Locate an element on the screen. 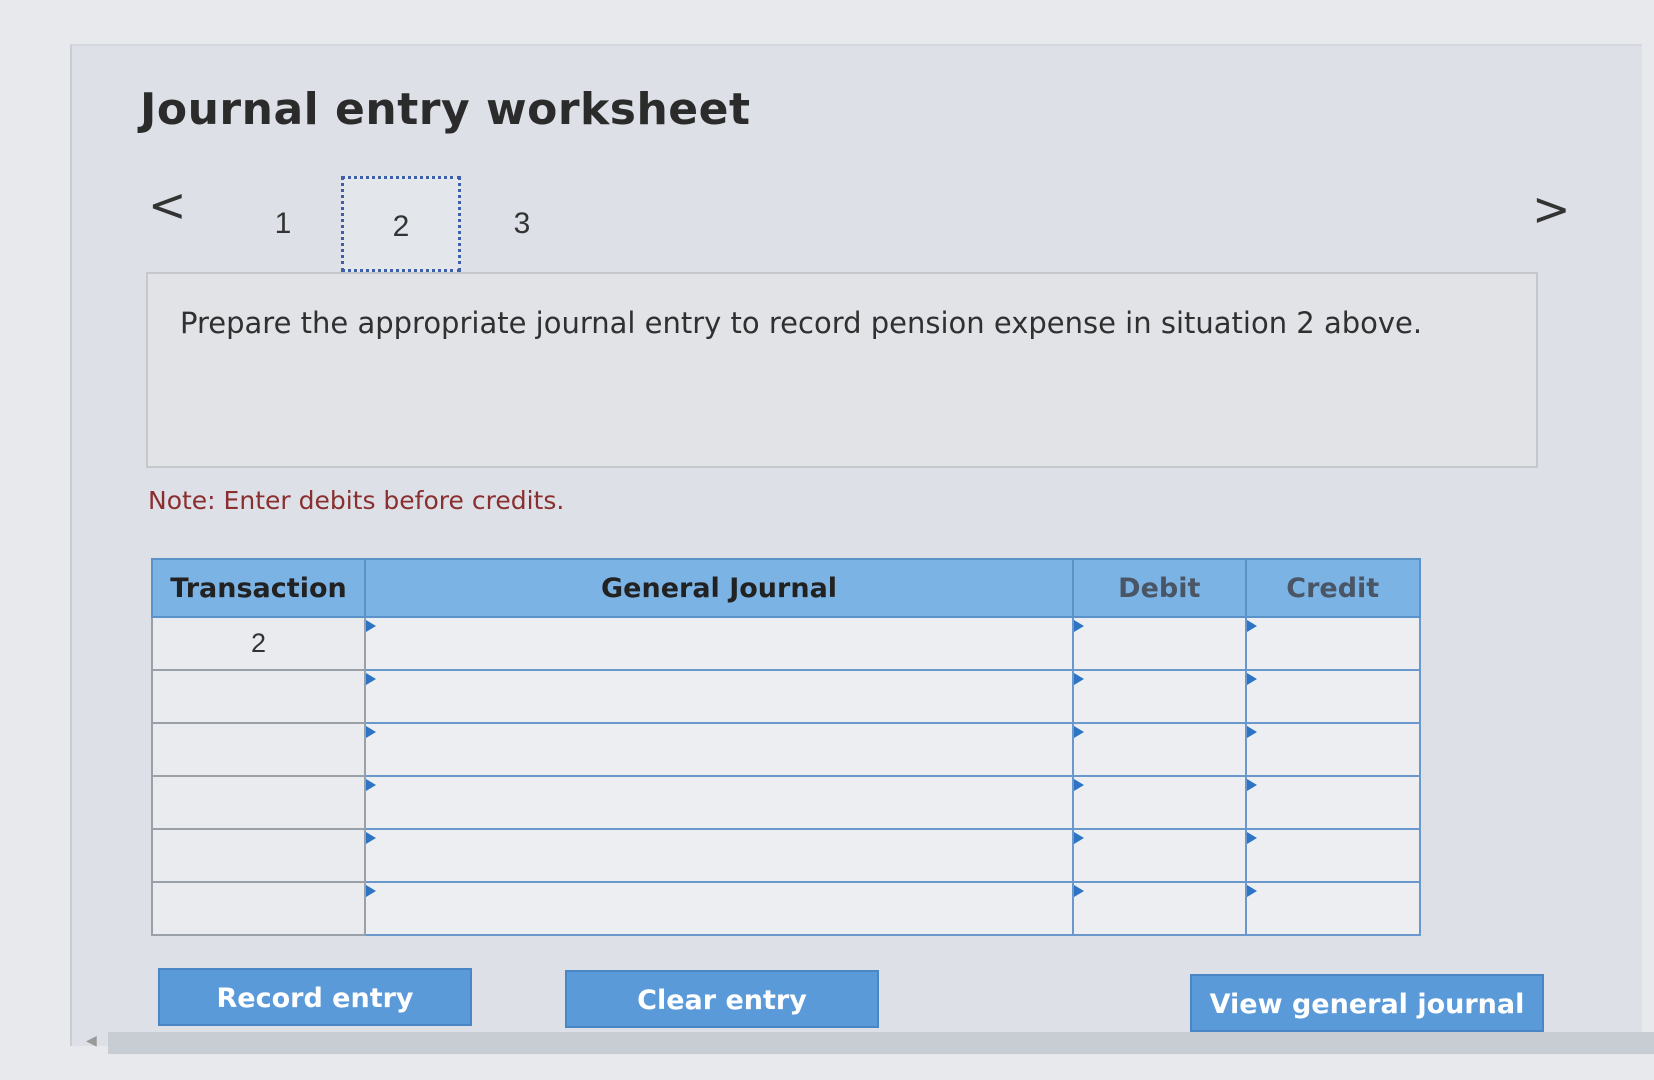 Image resolution: width=1654 pixels, height=1080 pixels. chevron-right-icon: > is located at coordinates (1551, 209).